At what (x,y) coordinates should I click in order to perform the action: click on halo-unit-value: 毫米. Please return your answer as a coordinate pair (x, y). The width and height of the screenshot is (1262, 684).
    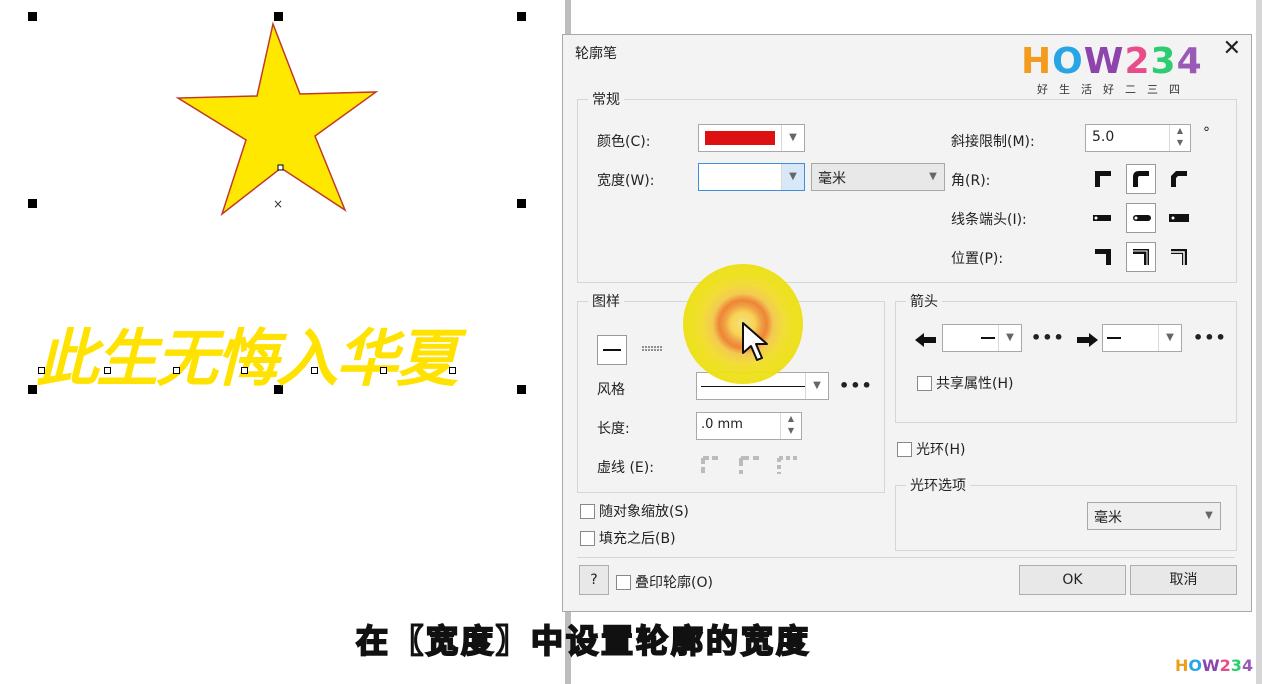
    Looking at the image, I should click on (1108, 518).